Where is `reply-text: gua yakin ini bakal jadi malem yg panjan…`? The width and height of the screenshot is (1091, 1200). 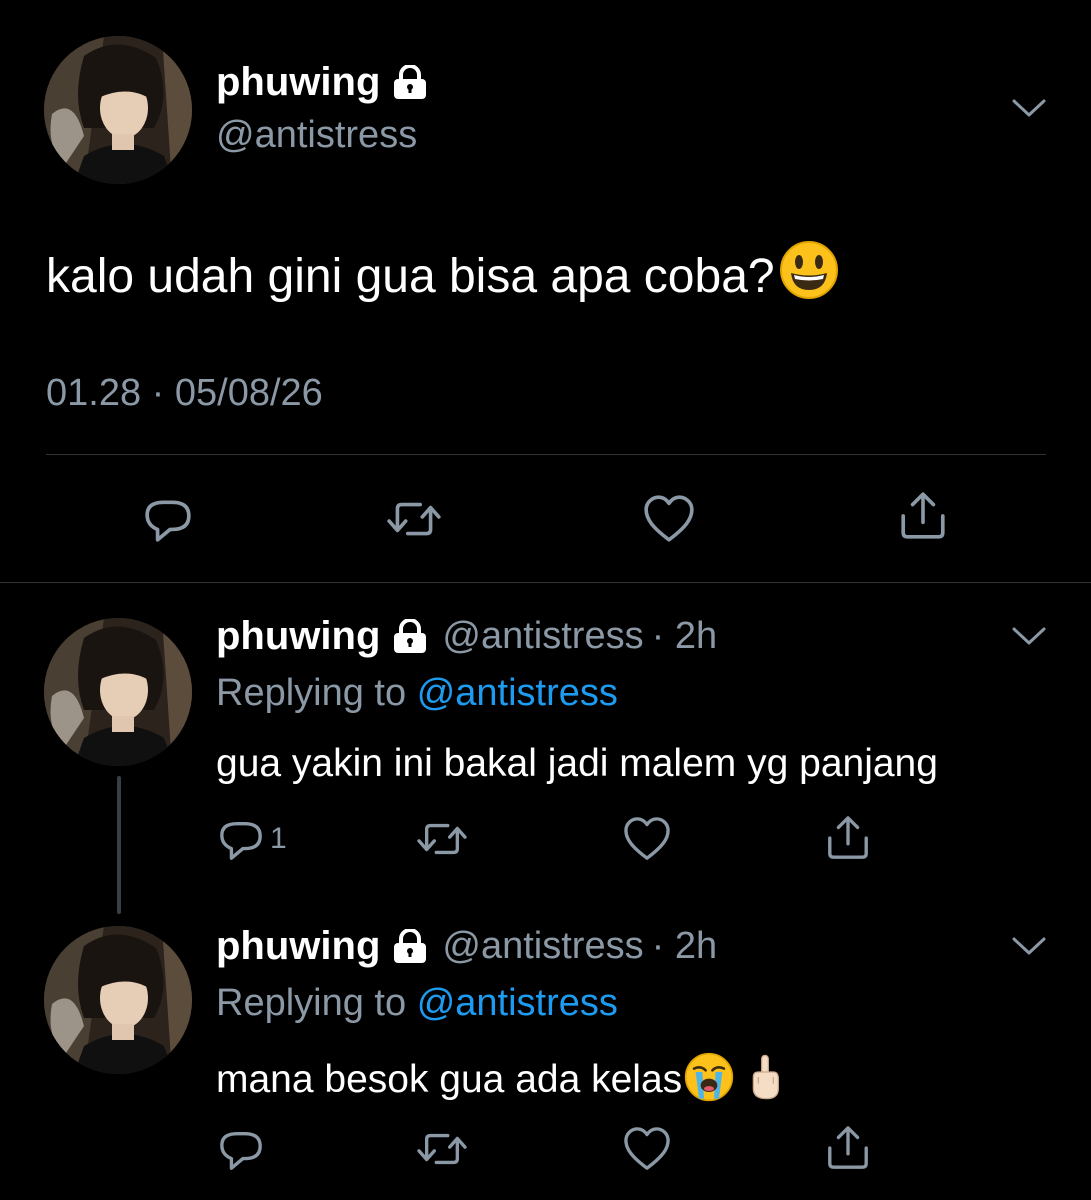
reply-text: gua yakin ini bakal jadi malem yg panjan… is located at coordinates (577, 763).